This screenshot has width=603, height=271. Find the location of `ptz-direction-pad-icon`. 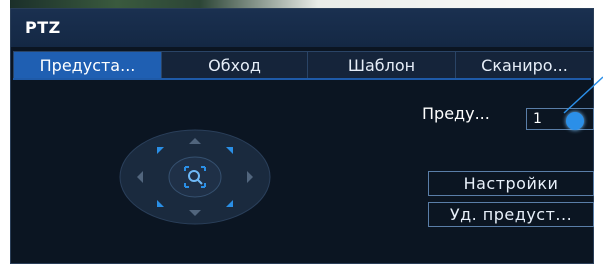

ptz-direction-pad-icon is located at coordinates (195, 177).